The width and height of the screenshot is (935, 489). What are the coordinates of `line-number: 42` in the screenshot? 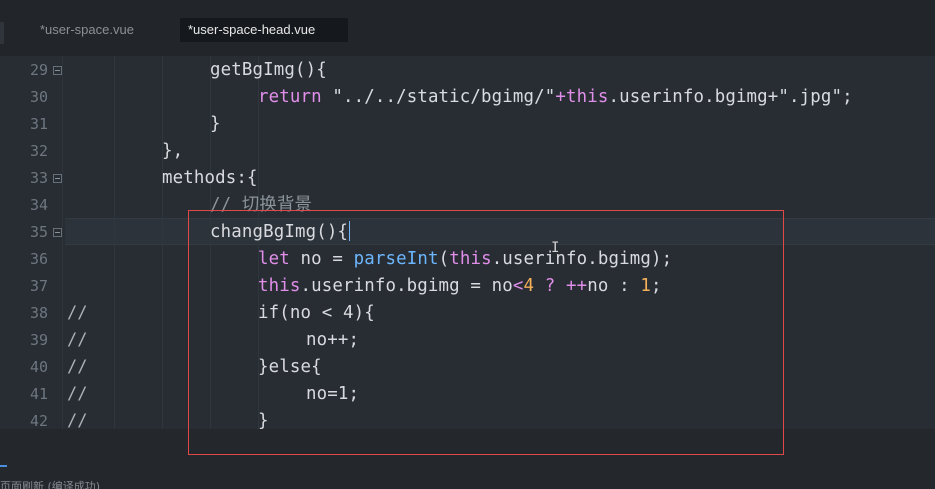 It's located at (38, 420).